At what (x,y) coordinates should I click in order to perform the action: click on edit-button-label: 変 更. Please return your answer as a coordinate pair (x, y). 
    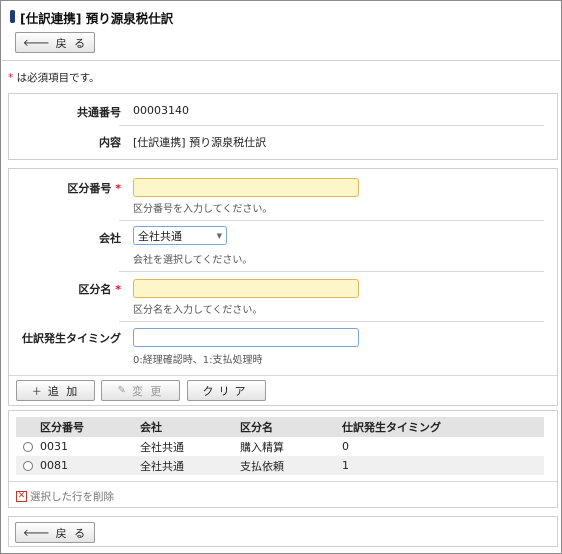
    Looking at the image, I should click on (147, 391).